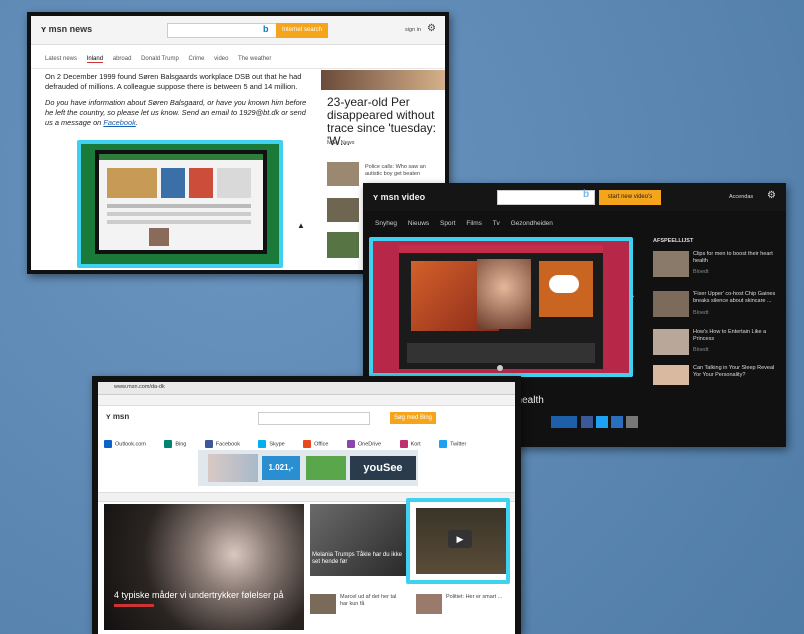  Describe the element at coordinates (403, 443) in the screenshot. I see `map-icon` at that location.